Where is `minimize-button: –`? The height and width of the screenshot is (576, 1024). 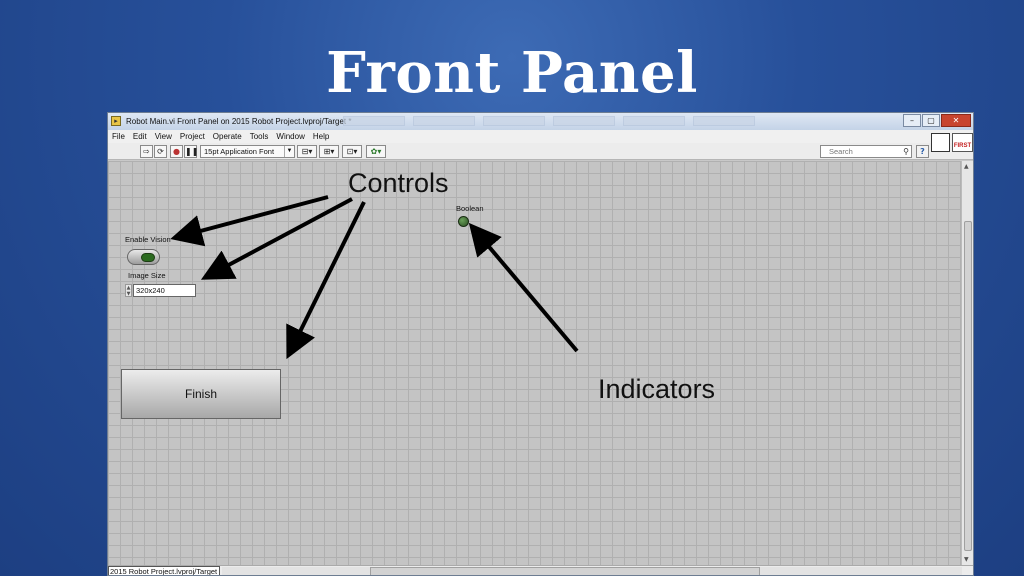
minimize-button: – is located at coordinates (912, 120).